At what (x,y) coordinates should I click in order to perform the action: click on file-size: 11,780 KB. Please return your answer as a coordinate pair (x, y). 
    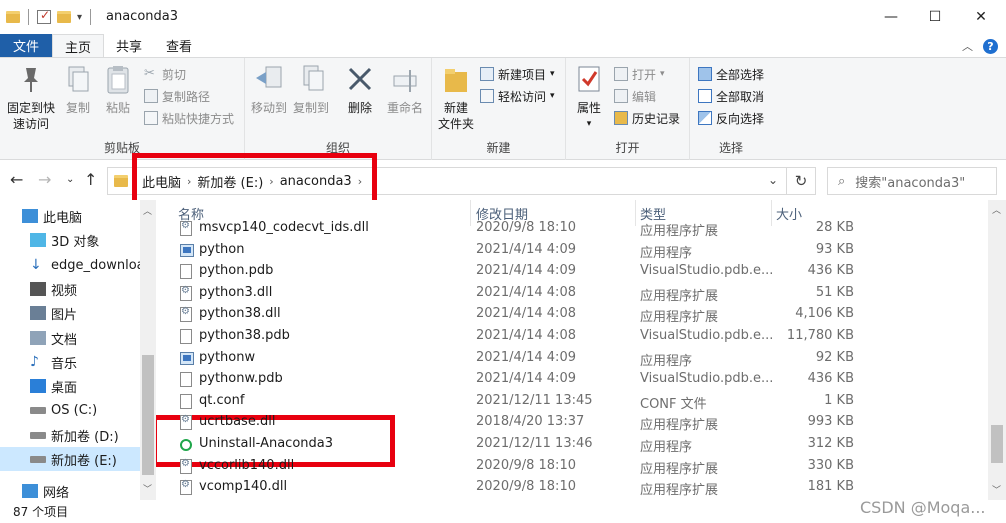
    Looking at the image, I should click on (820, 335).